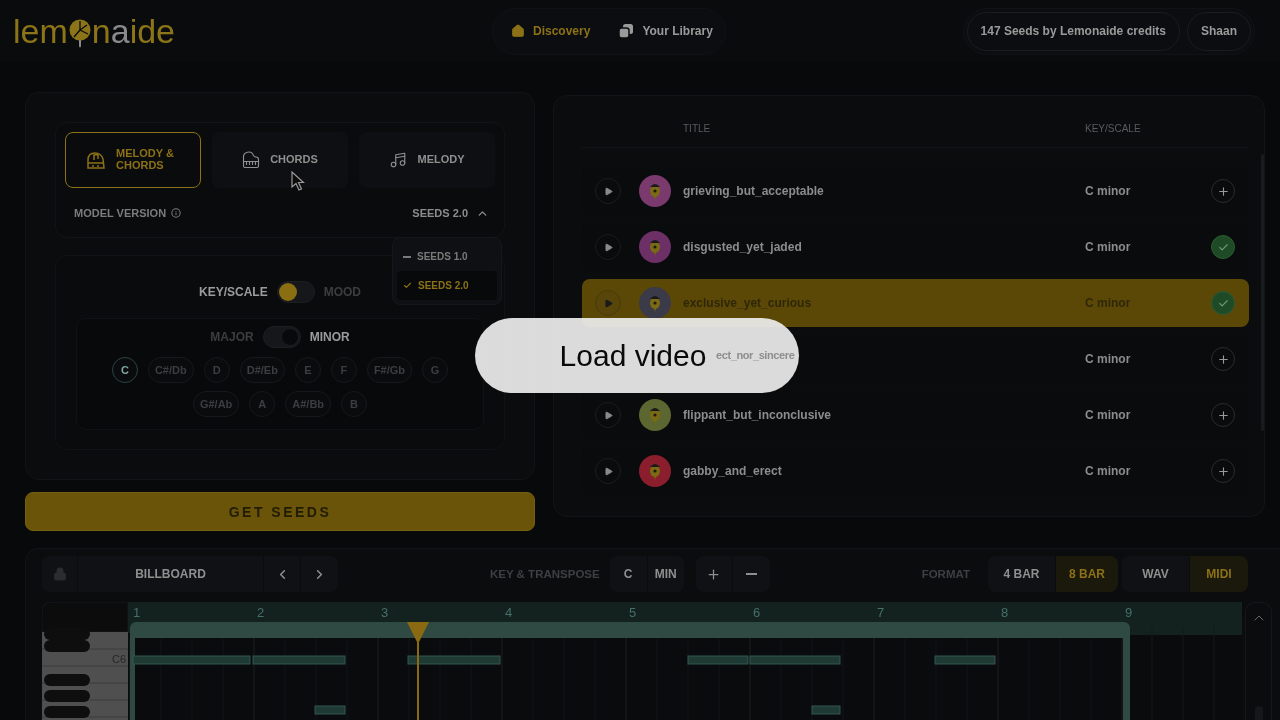 Image resolution: width=1280 pixels, height=720 pixels. I want to click on piano-note-icon, so click(96, 160).